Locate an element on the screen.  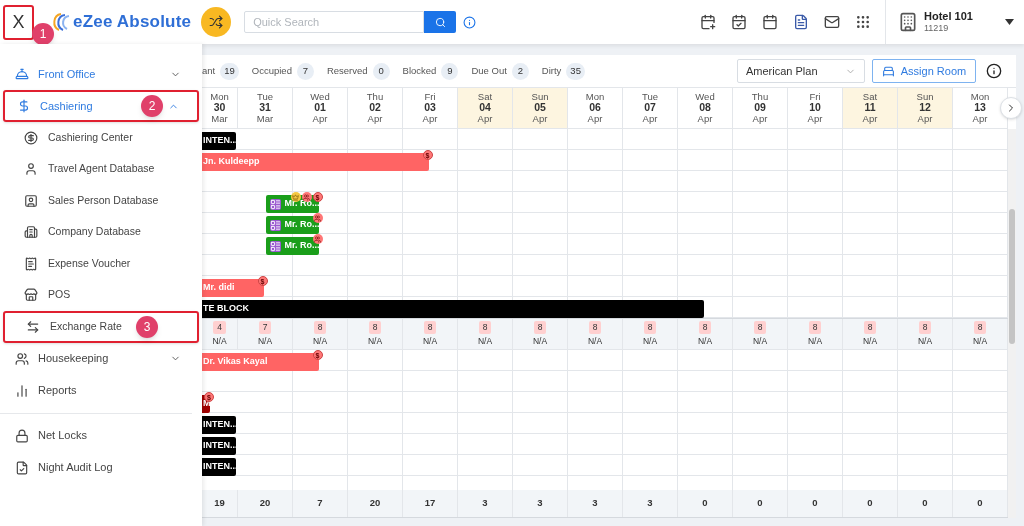
stat-count: 0 is located at coordinates (381, 71).